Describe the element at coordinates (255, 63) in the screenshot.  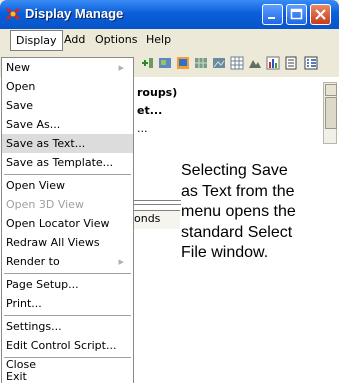
I see `terrain-tool-icon` at that location.